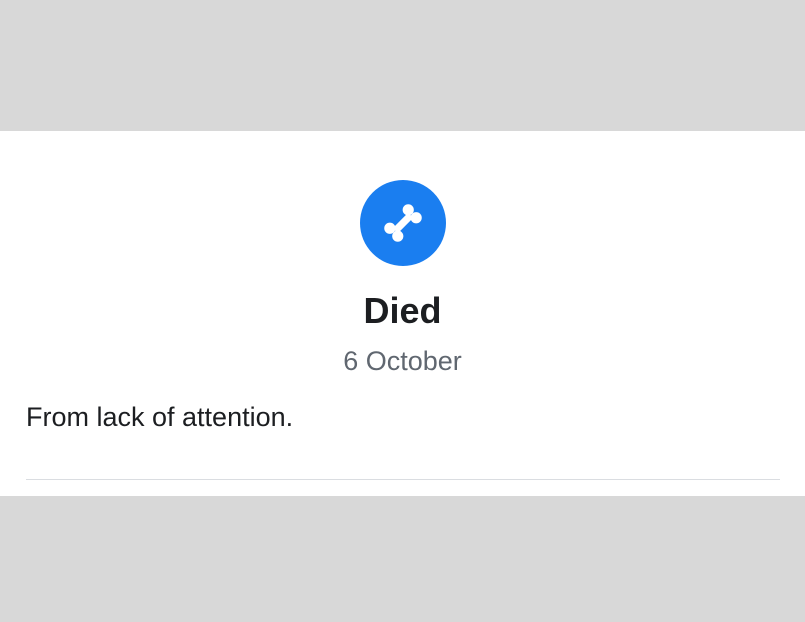 The width and height of the screenshot is (805, 622). What do you see at coordinates (403, 223) in the screenshot?
I see `bone-icon` at bounding box center [403, 223].